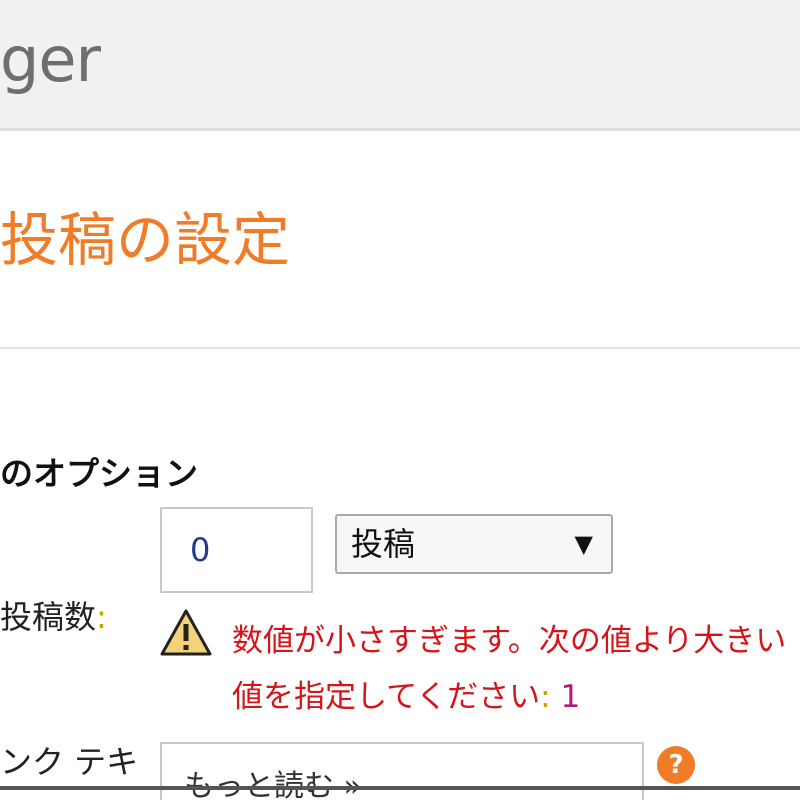 The width and height of the screenshot is (800, 800). I want to click on section-heading: のオプション, so click(99, 473).